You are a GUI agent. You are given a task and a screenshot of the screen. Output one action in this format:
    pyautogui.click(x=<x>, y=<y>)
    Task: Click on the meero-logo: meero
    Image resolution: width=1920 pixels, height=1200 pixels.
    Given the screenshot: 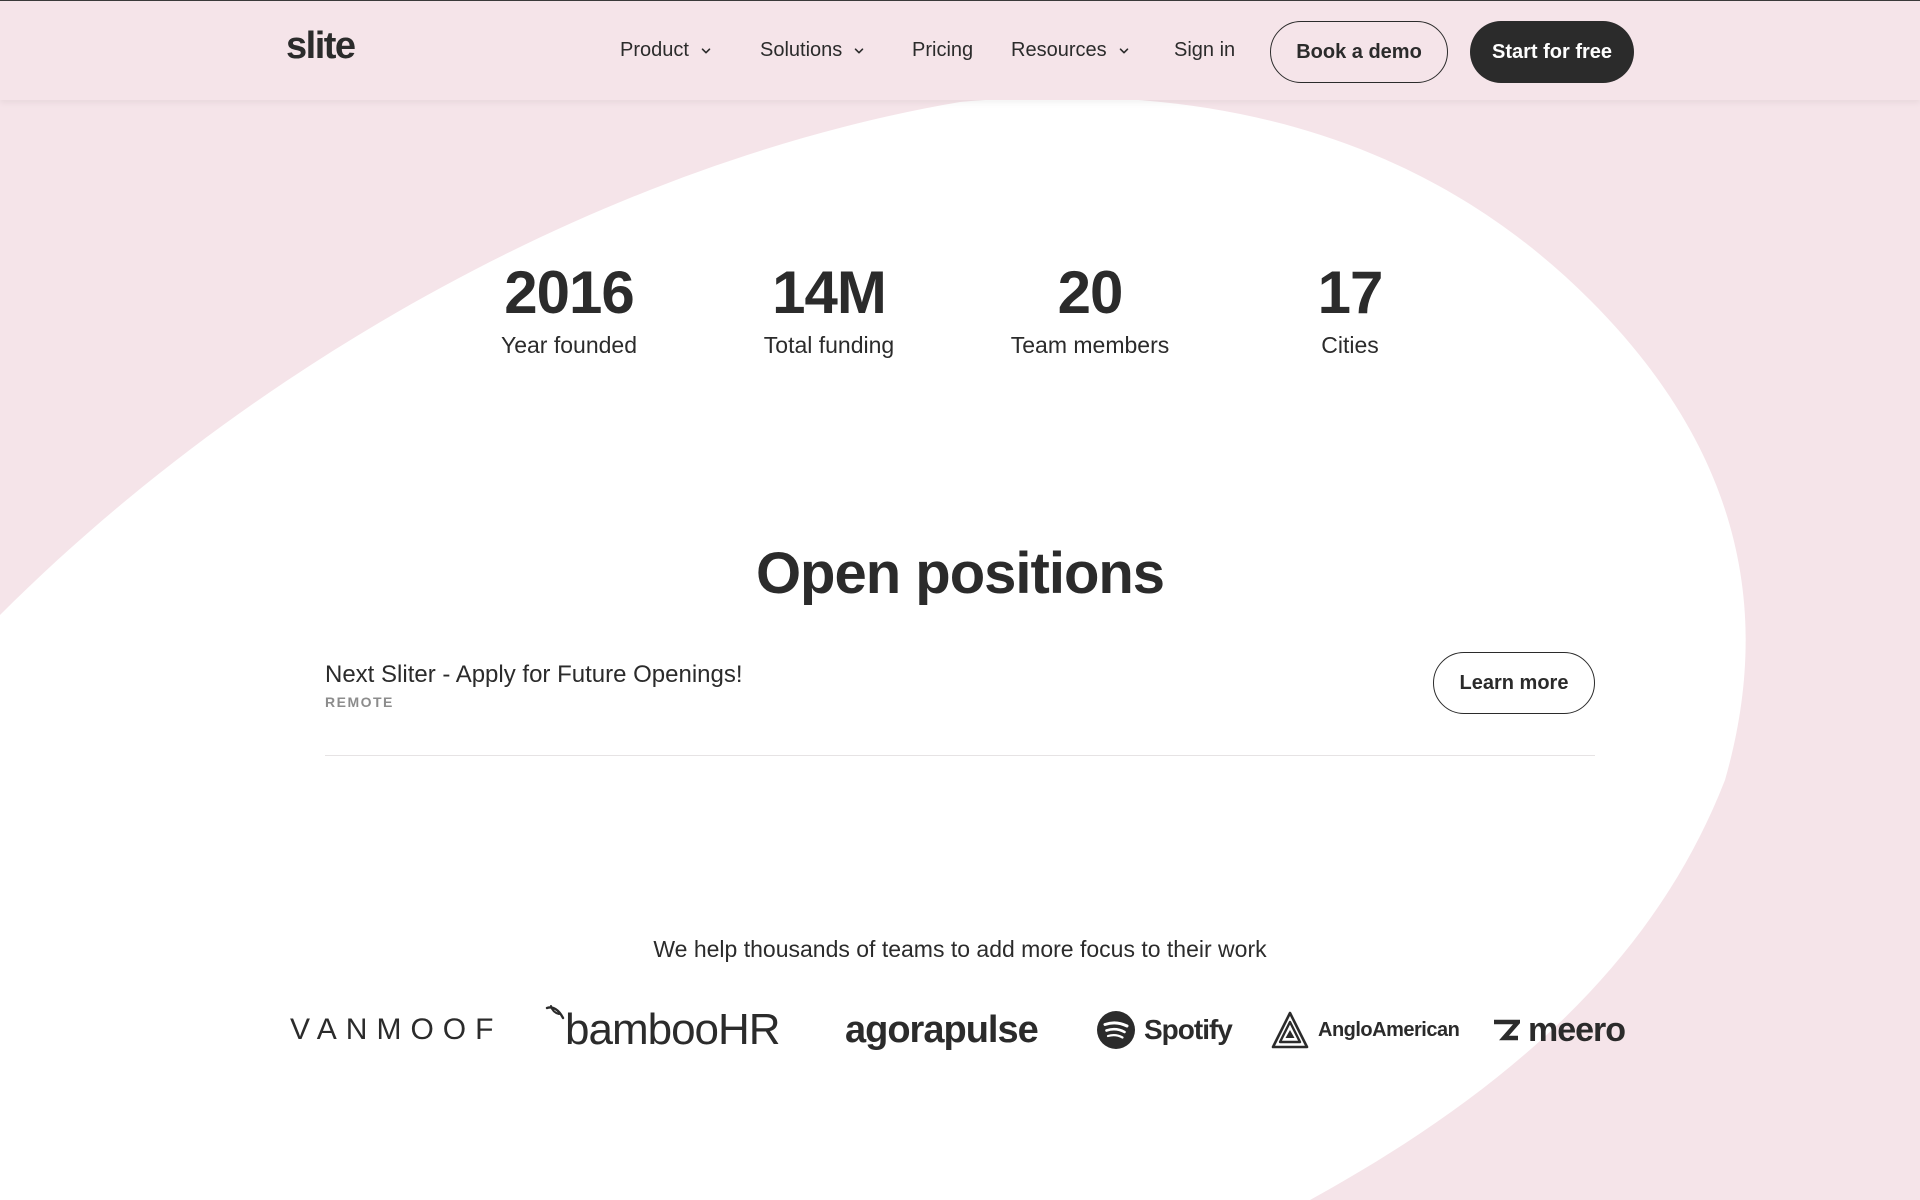 What is the action you would take?
    pyautogui.click(x=1559, y=1030)
    